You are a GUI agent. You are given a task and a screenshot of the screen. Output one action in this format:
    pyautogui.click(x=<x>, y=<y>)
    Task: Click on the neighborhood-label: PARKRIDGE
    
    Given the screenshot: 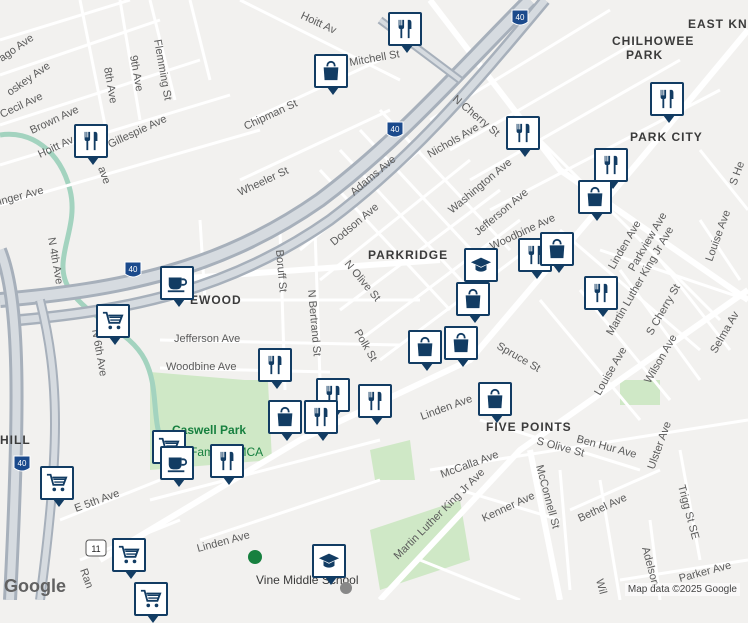 What is the action you would take?
    pyautogui.click(x=408, y=255)
    